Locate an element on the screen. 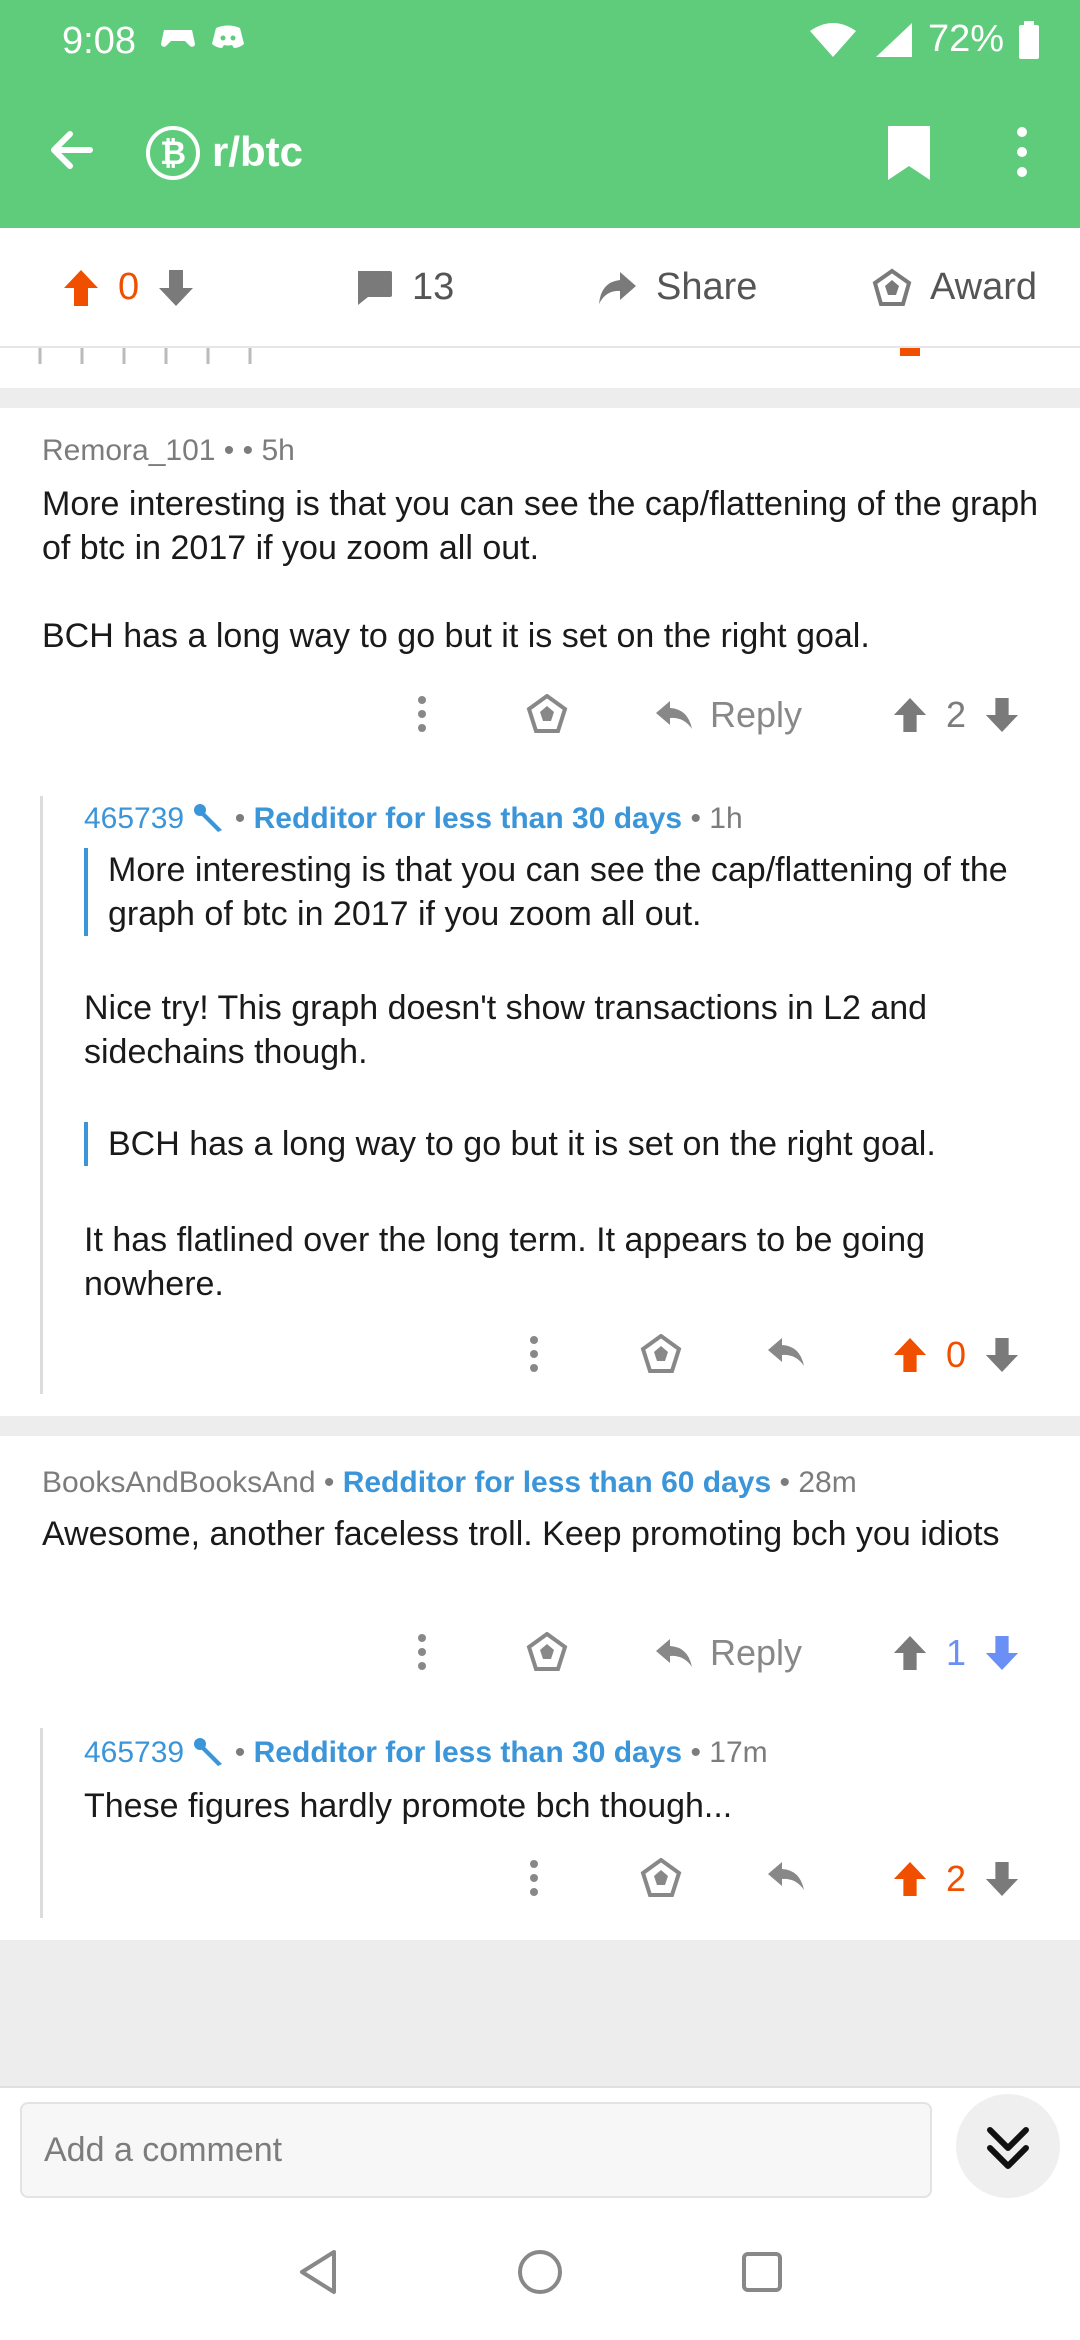 This screenshot has height=2340, width=1080. clipped-content is located at coordinates (540, 358).